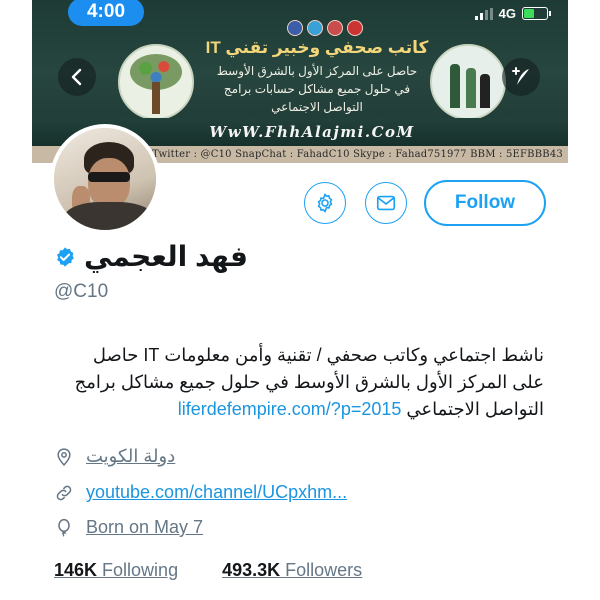  I want to click on compose-button, so click(521, 77).